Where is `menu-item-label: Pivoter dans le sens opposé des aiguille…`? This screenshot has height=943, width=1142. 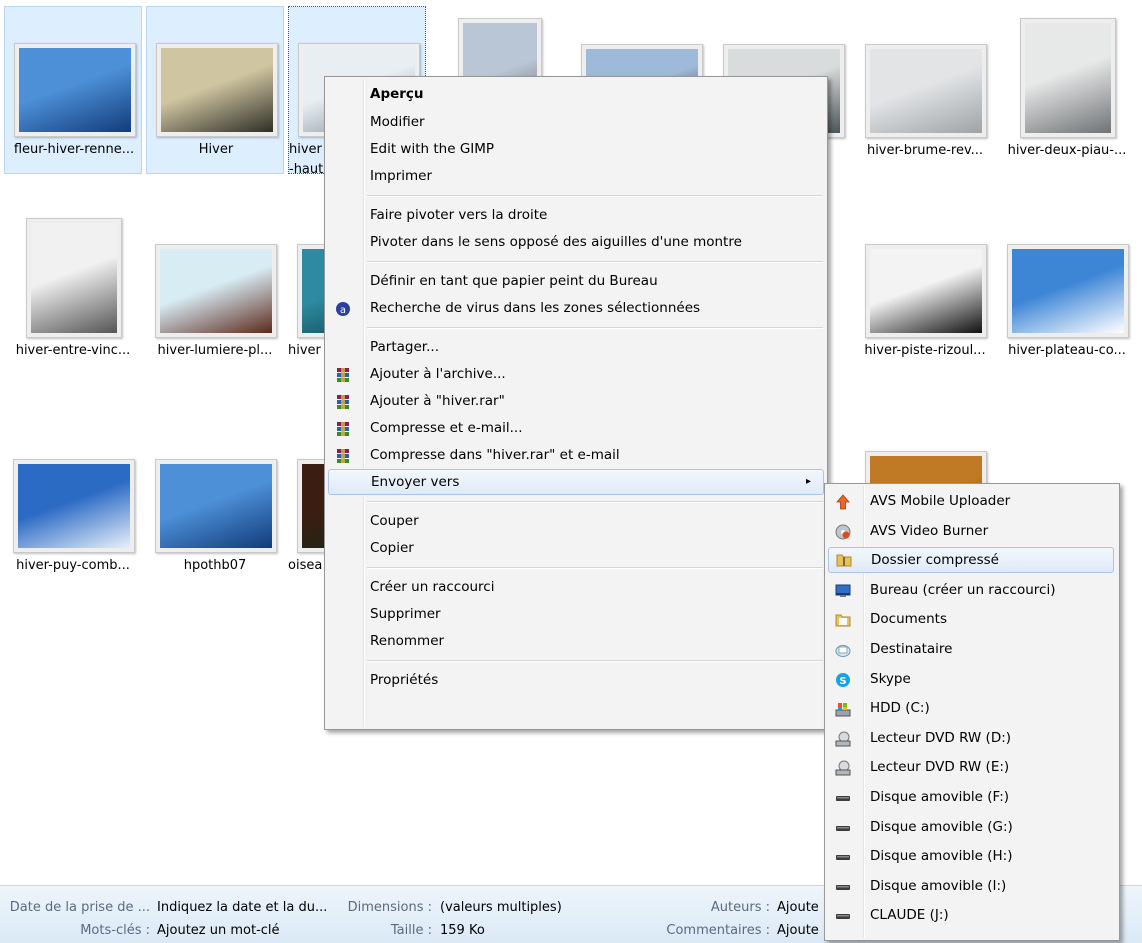 menu-item-label: Pivoter dans le sens opposé des aiguille… is located at coordinates (556, 242).